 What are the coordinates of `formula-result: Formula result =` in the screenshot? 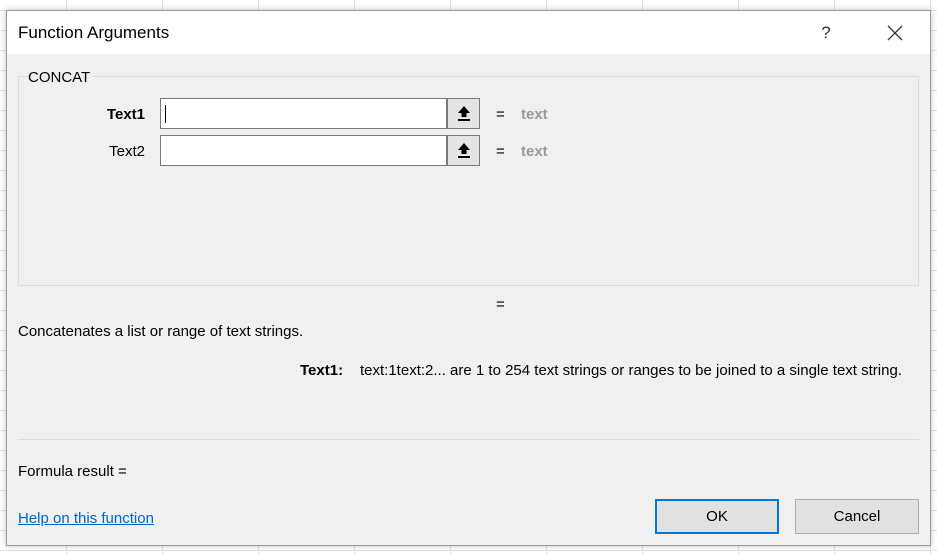 It's located at (72, 471).